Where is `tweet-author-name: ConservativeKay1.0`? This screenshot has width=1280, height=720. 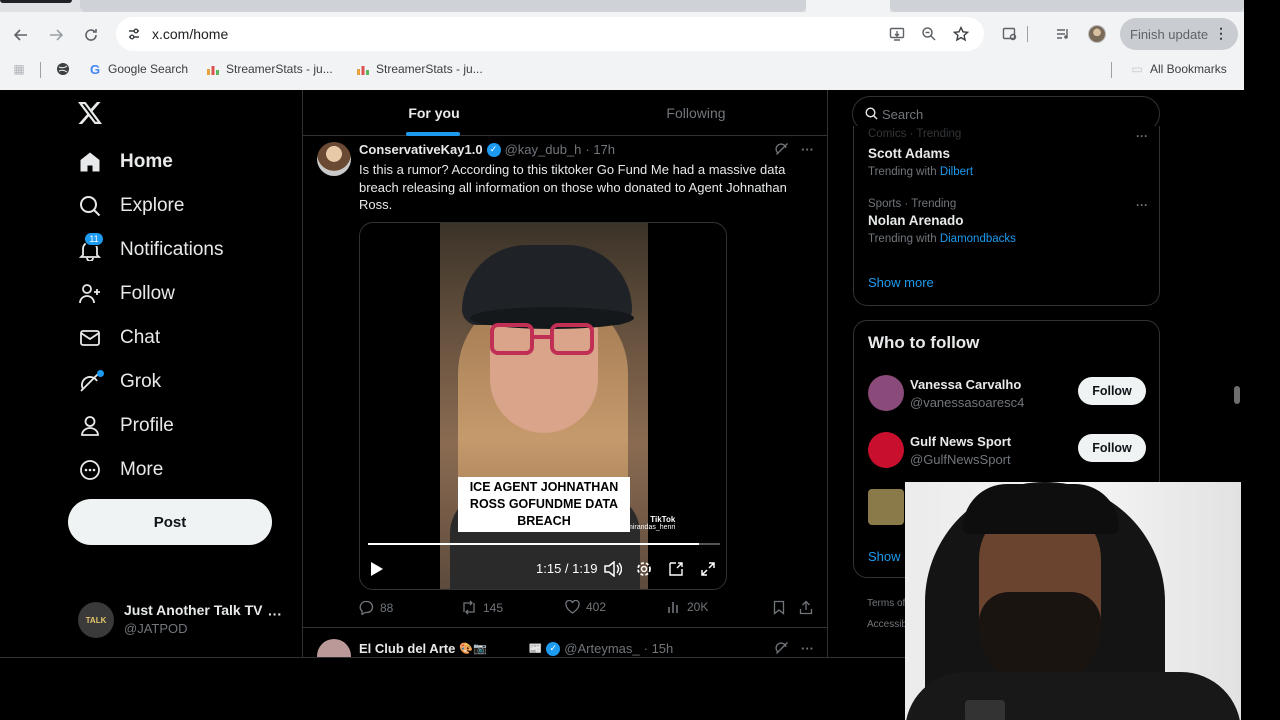 tweet-author-name: ConservativeKay1.0 is located at coordinates (421, 149).